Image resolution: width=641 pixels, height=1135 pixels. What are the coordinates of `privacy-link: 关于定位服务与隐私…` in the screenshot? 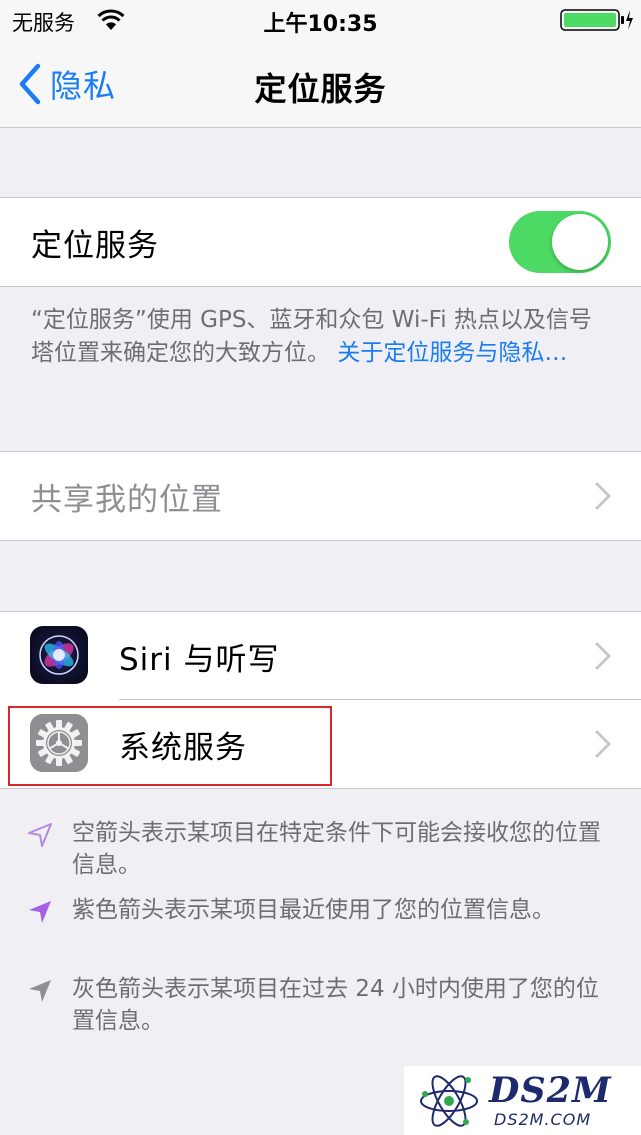 It's located at (452, 353).